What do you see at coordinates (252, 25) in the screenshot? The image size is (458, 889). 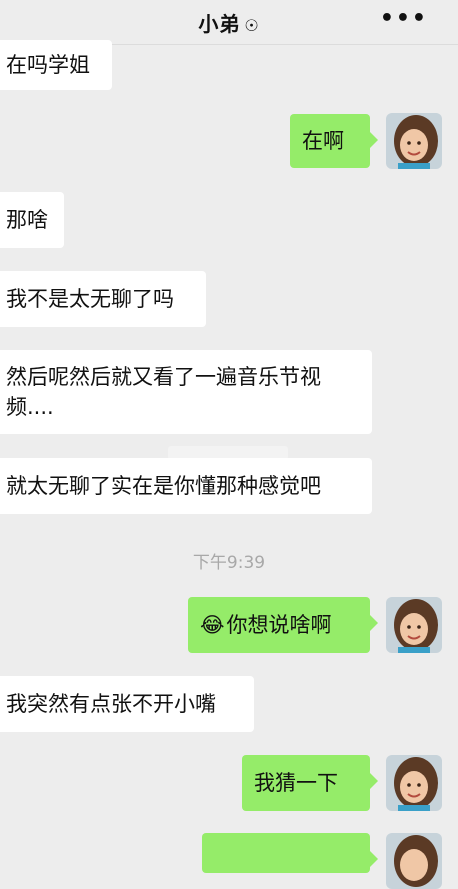 I see `status-icon: ☉` at bounding box center [252, 25].